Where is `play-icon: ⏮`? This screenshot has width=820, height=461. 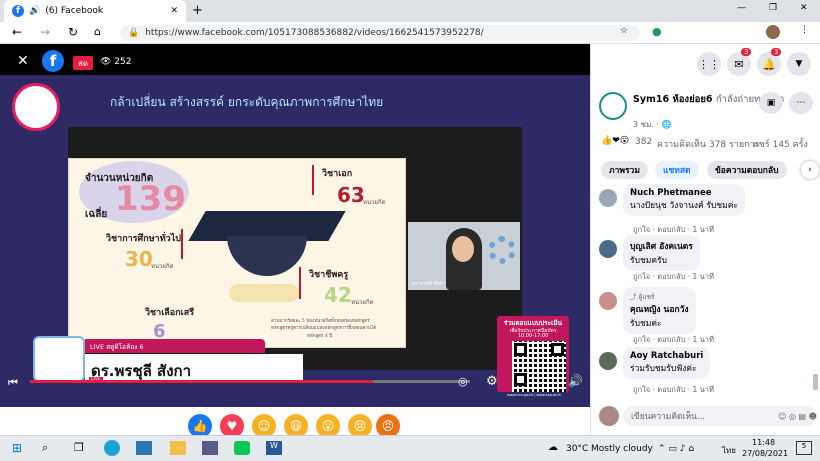
play-icon: ⏮ is located at coordinates (13, 383).